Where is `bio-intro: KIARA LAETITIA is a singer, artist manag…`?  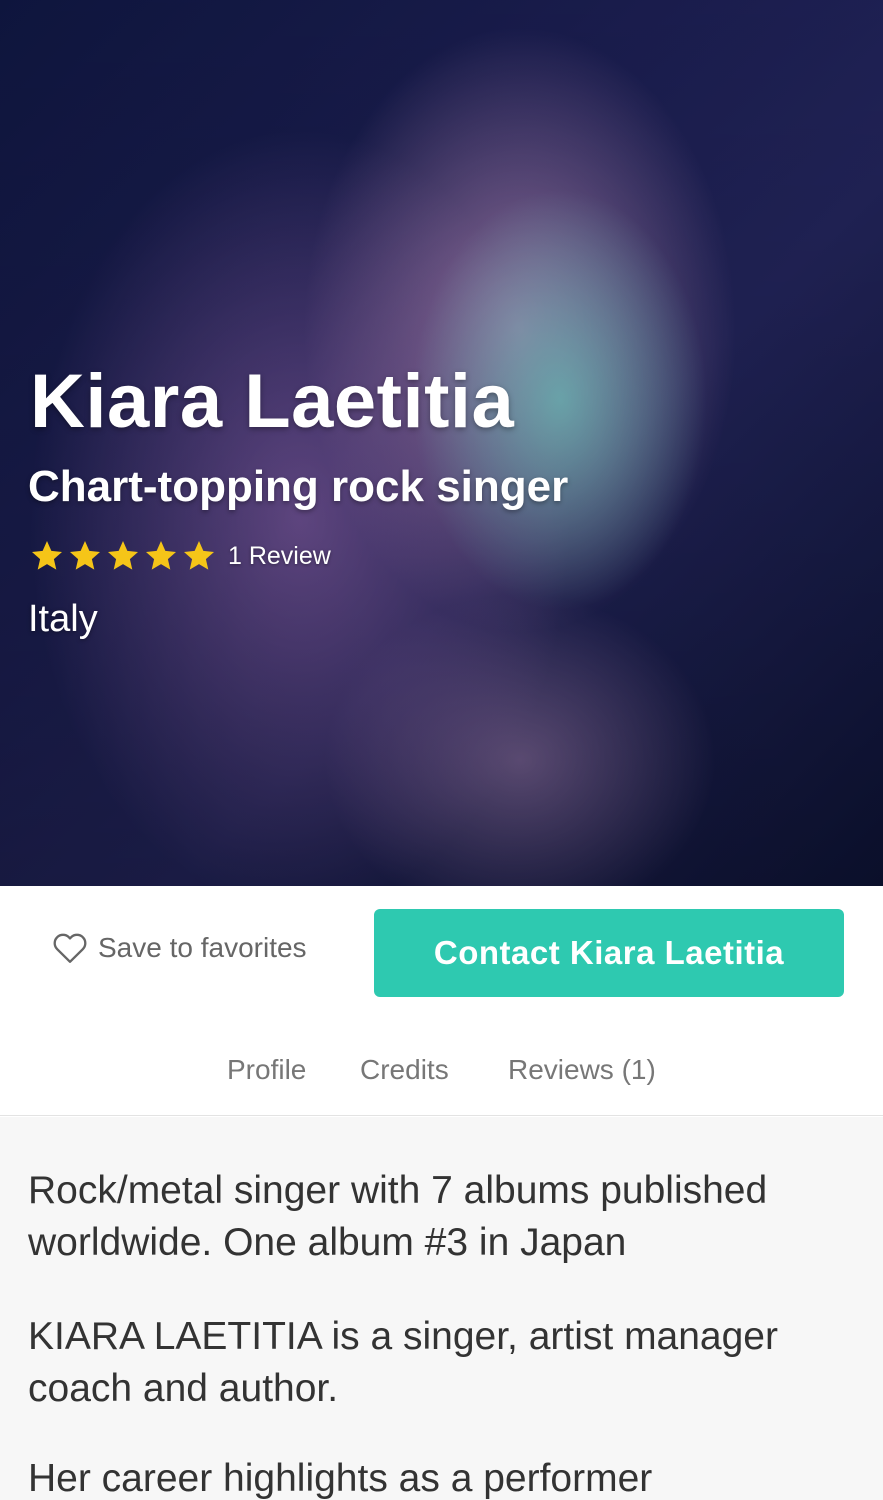 bio-intro: KIARA LAETITIA is a singer, artist manag… is located at coordinates (403, 1362).